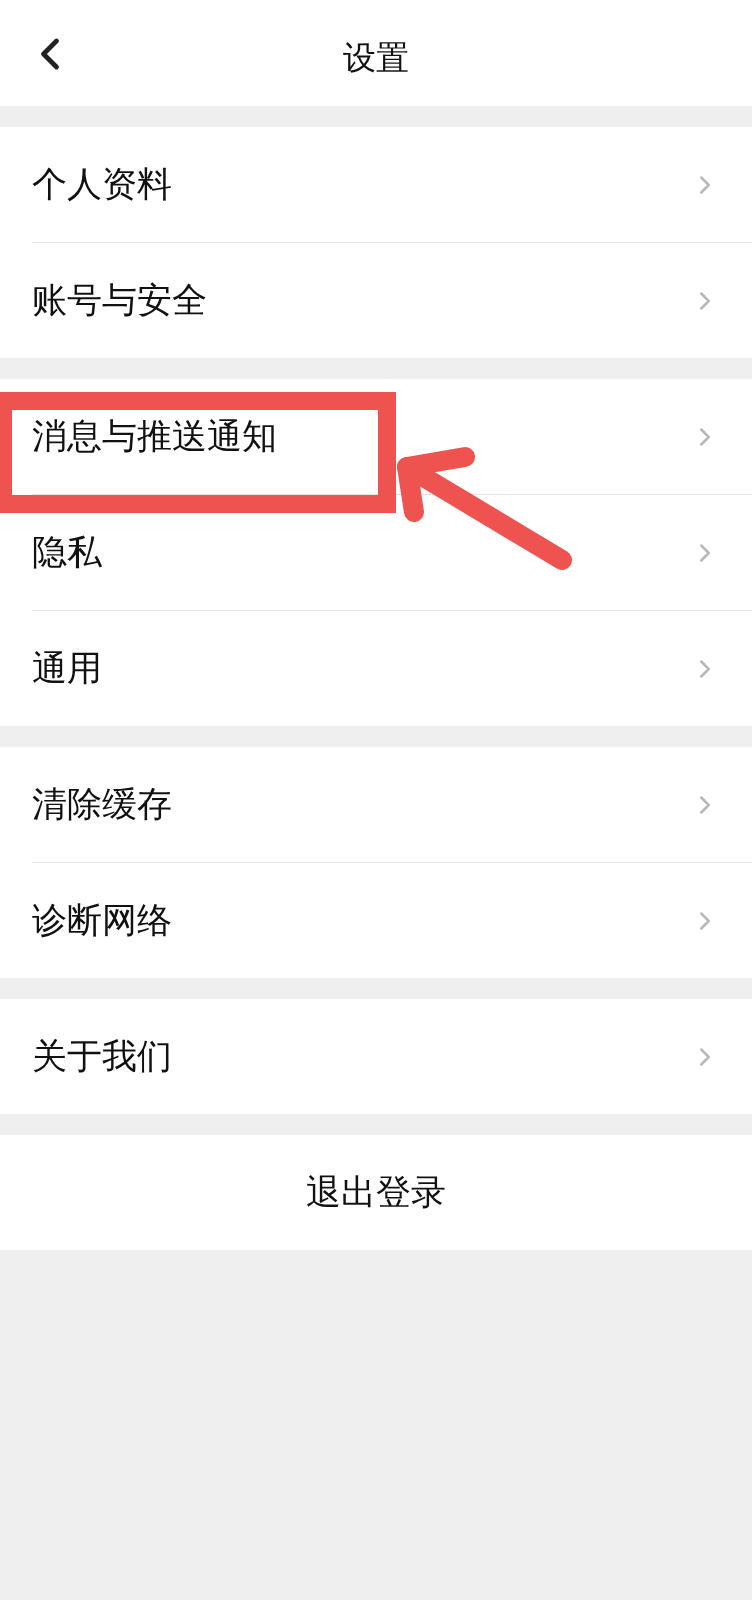 This screenshot has height=1600, width=752. I want to click on item-label: 隐私, so click(67, 552).